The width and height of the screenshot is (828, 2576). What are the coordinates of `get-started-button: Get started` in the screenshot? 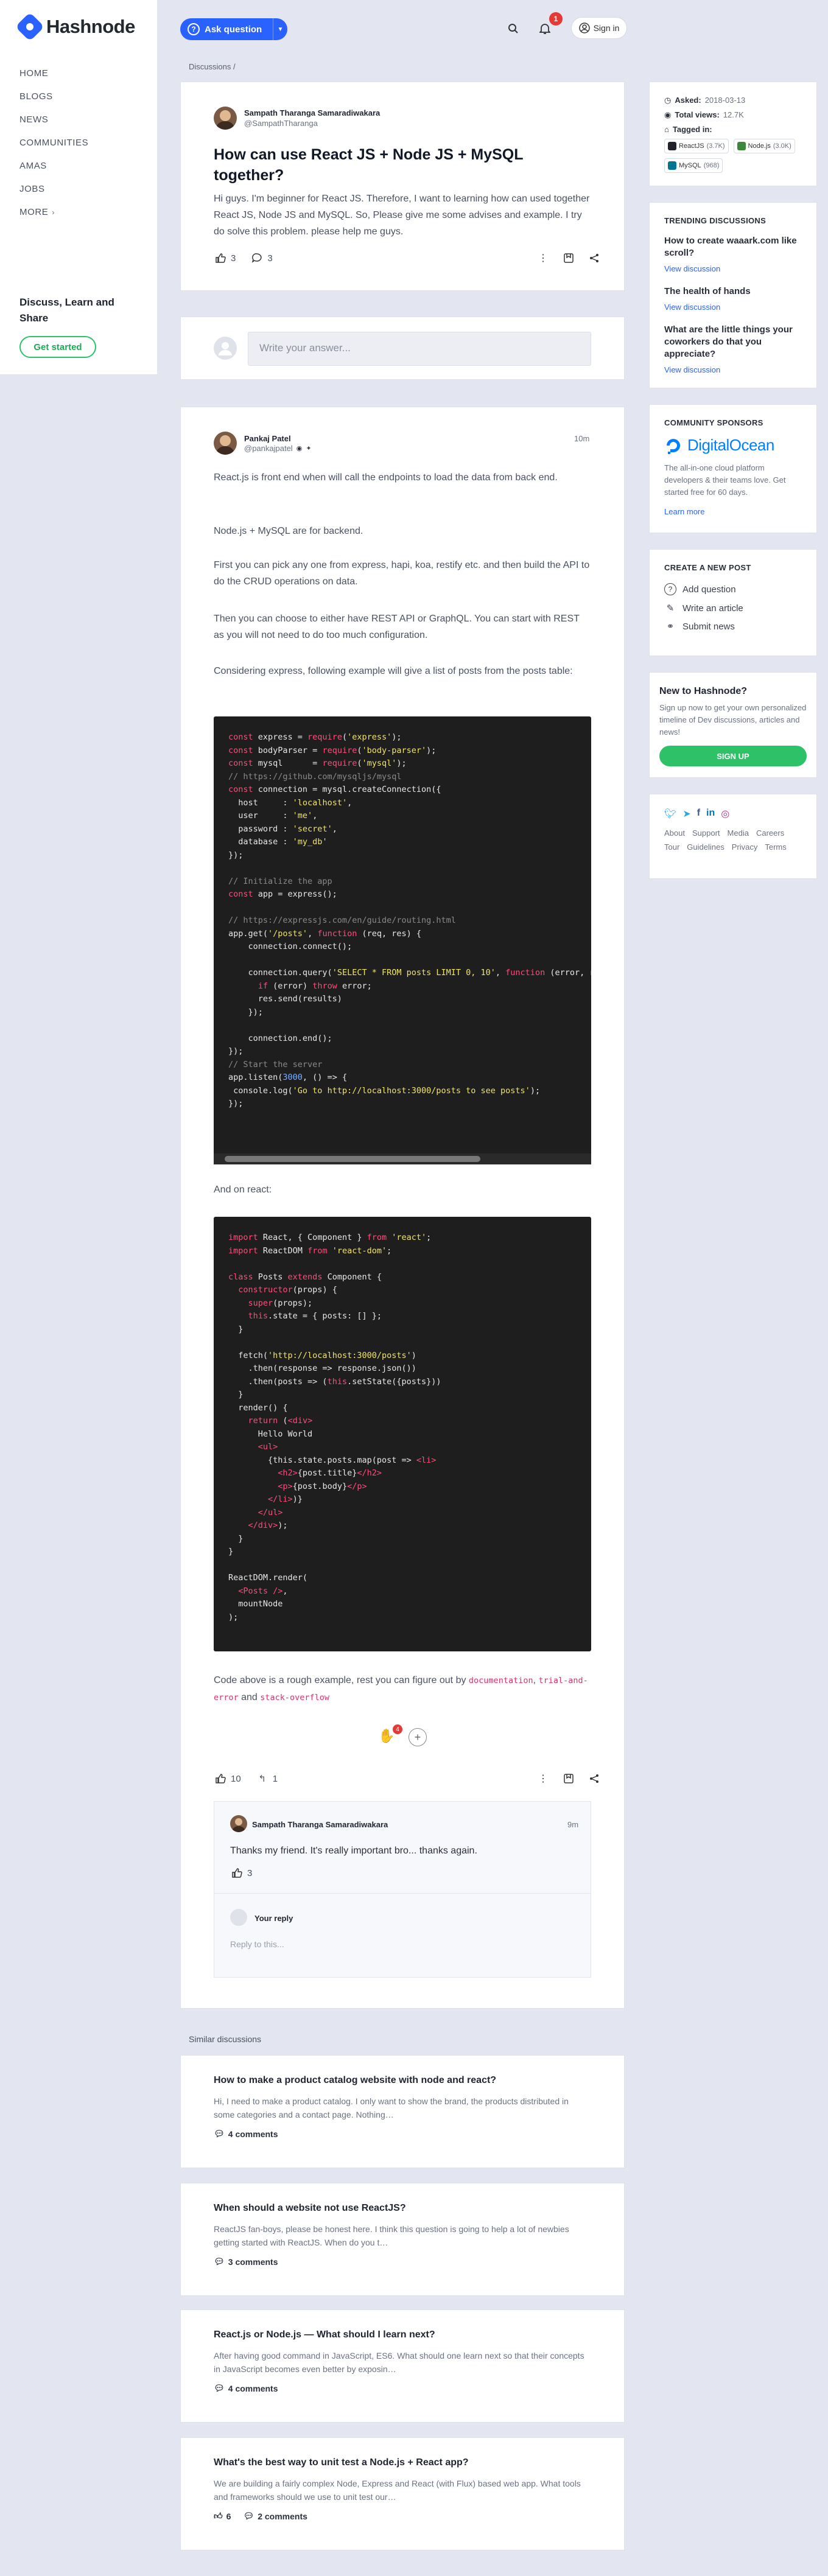 It's located at (57, 347).